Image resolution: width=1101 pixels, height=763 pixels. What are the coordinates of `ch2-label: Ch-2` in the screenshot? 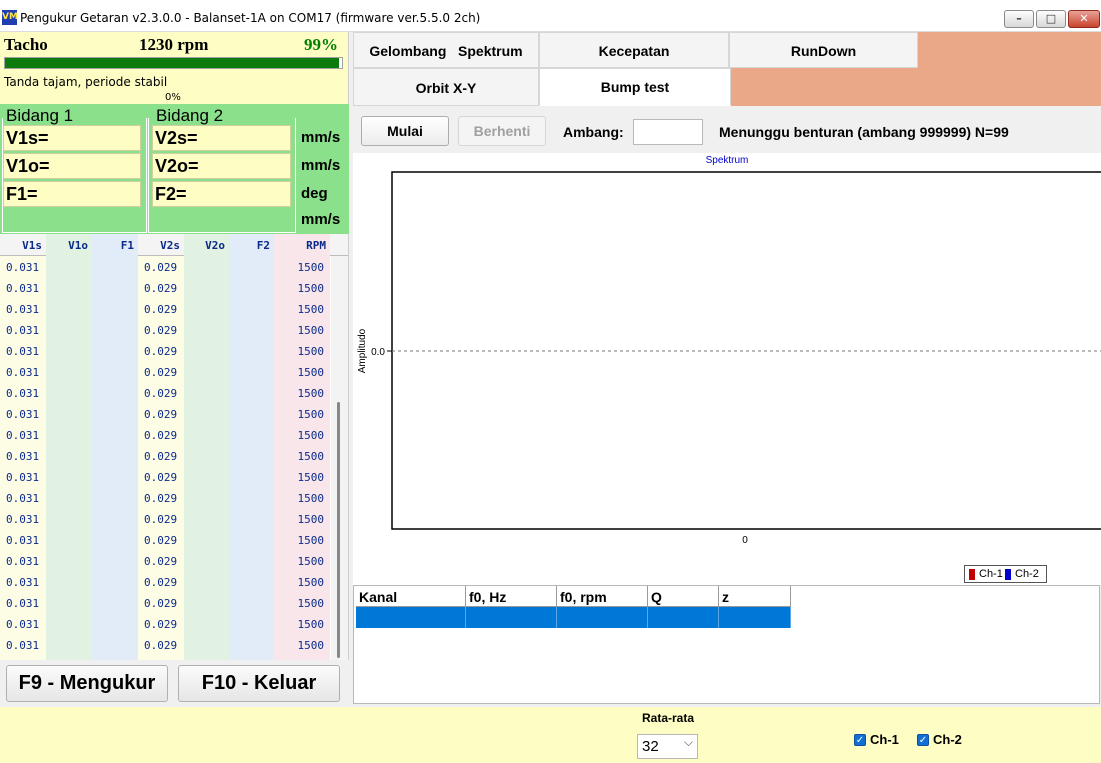 It's located at (947, 739).